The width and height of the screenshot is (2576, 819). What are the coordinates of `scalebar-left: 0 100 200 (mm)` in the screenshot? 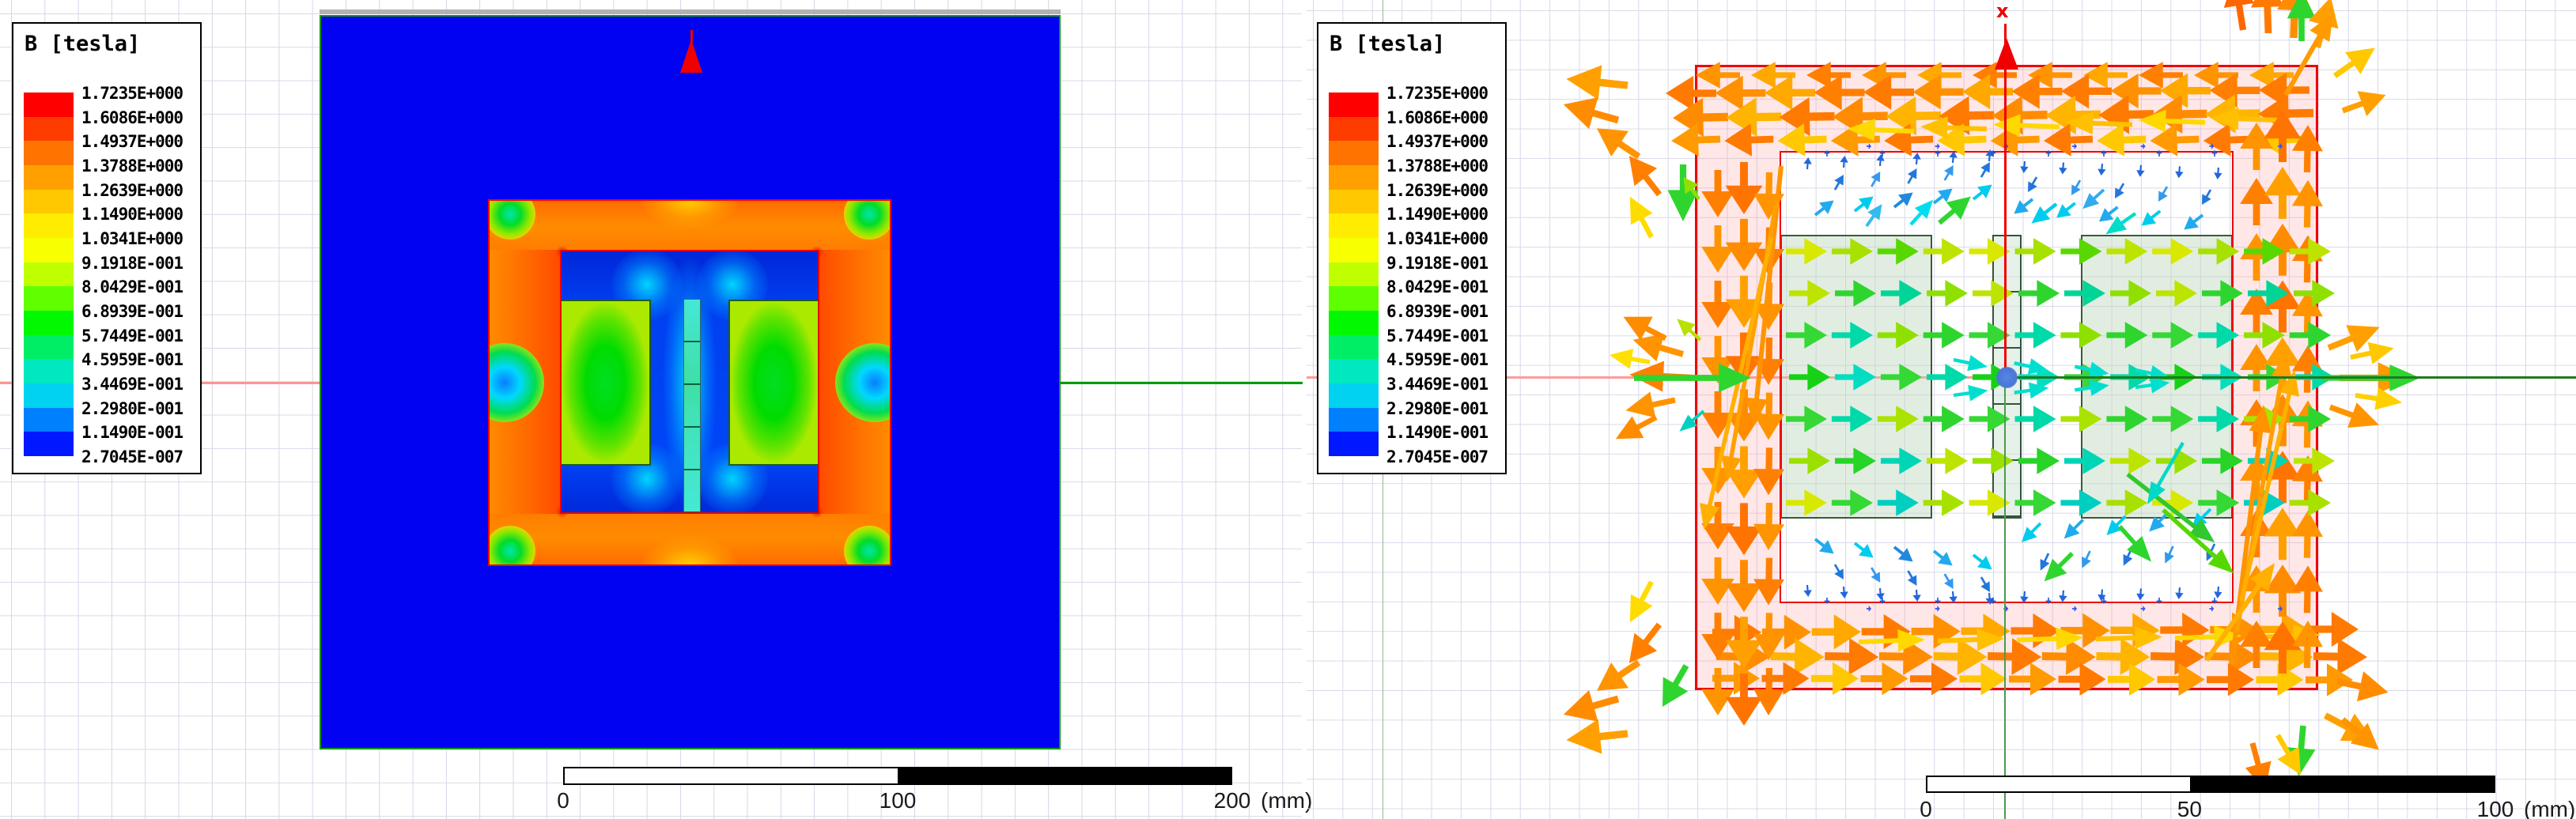 It's located at (935, 790).